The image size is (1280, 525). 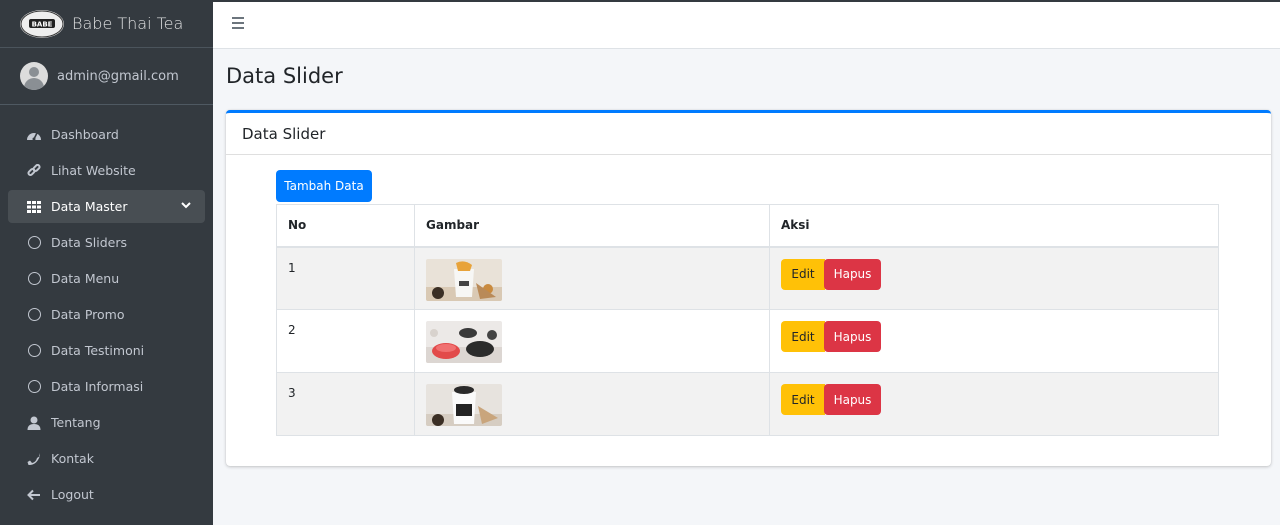 What do you see at coordinates (118, 76) in the screenshot?
I see `user-email: admin@gmail.com` at bounding box center [118, 76].